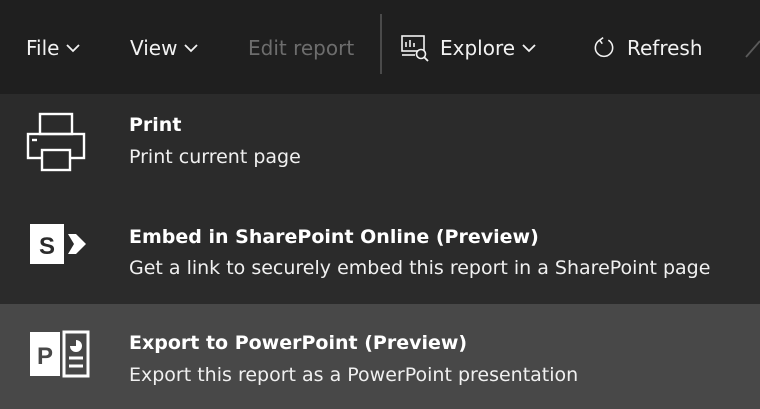 This screenshot has height=409, width=760. I want to click on svg-text: S, so click(47, 246).